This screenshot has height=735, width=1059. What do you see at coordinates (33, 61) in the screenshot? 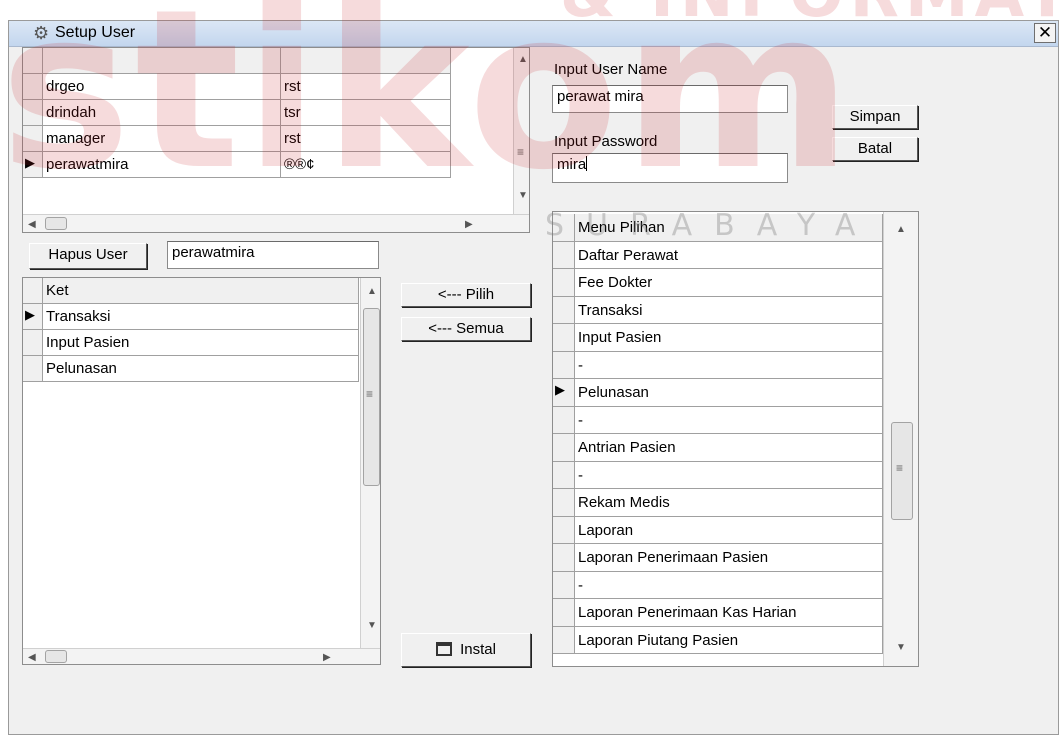
I see `user-grid-corner` at bounding box center [33, 61].